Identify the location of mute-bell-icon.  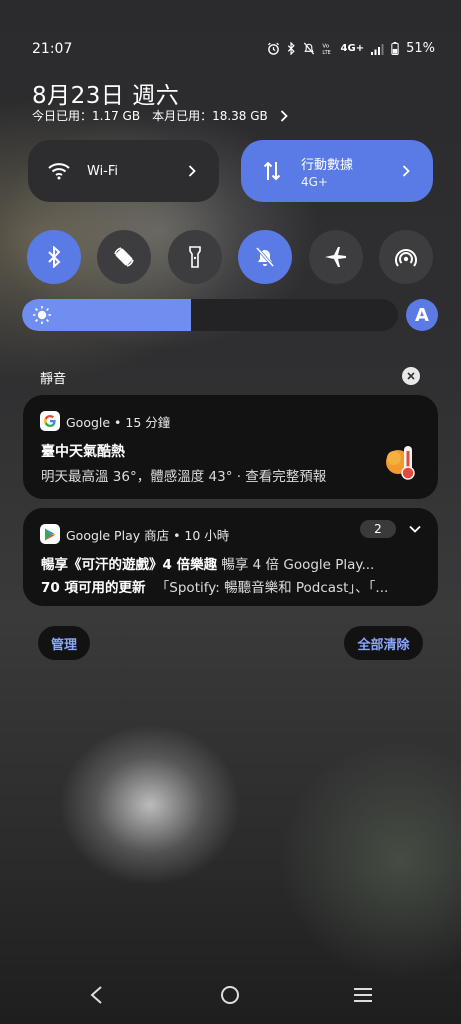
(265, 257).